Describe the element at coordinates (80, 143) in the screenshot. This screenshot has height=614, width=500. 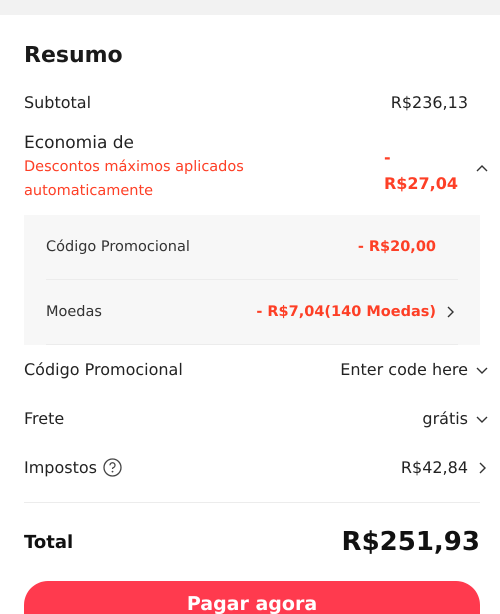
I see `savings-label: Economia de` at that location.